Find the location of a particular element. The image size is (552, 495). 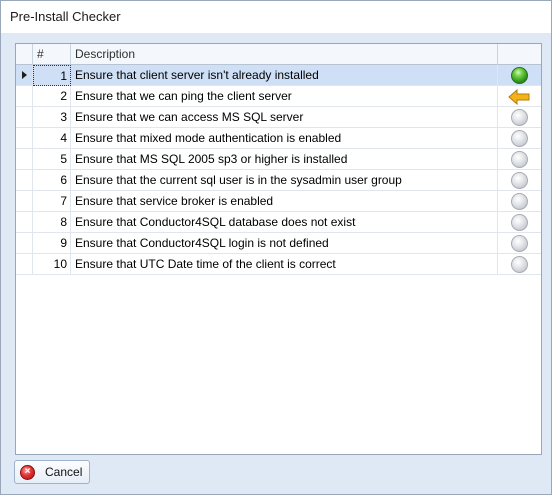

description-cell: Ensure that service broker is enabled is located at coordinates (284, 201).